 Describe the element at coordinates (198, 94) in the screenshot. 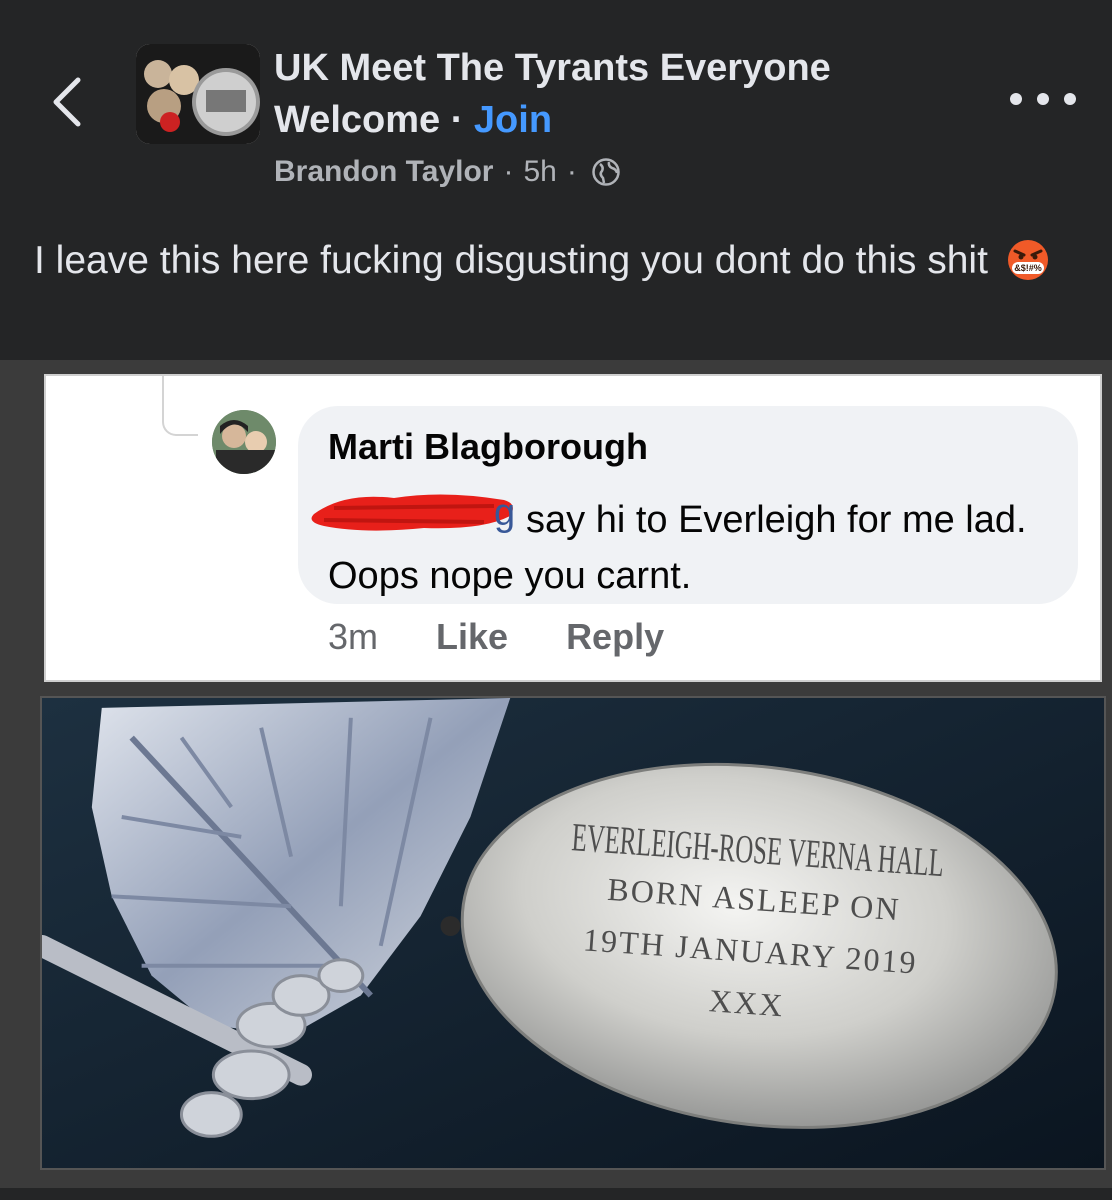

I see `group-avatar` at that location.